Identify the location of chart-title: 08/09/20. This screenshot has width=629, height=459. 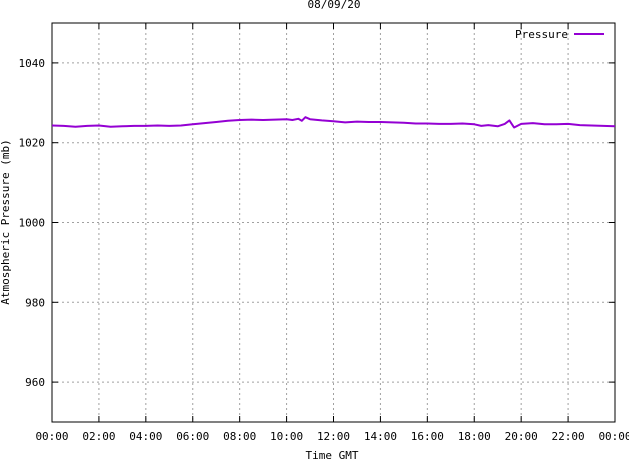
(334, 5).